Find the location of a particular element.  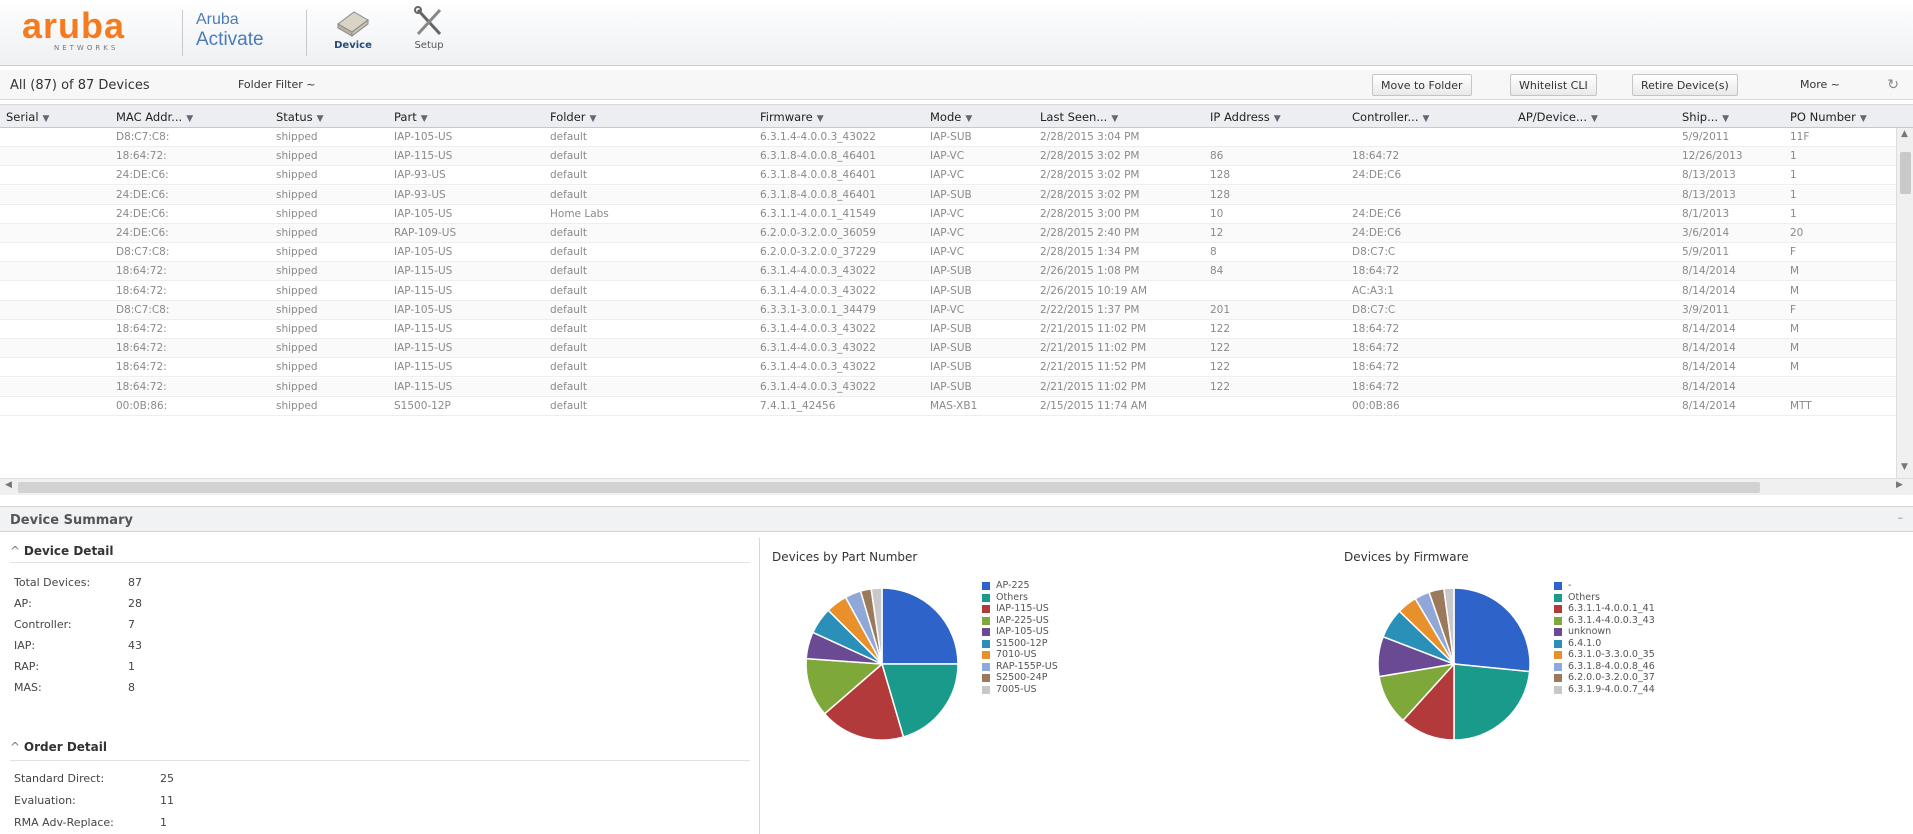

legend-item: - is located at coordinates (1604, 586).